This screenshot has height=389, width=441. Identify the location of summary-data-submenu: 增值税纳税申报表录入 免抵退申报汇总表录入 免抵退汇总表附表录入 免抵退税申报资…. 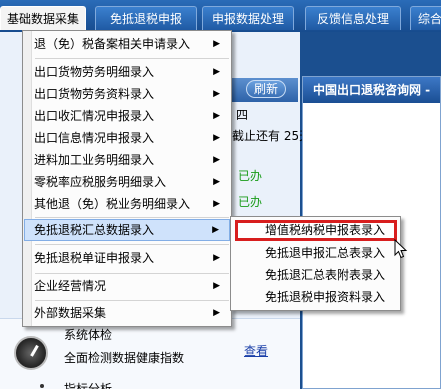
(315, 263).